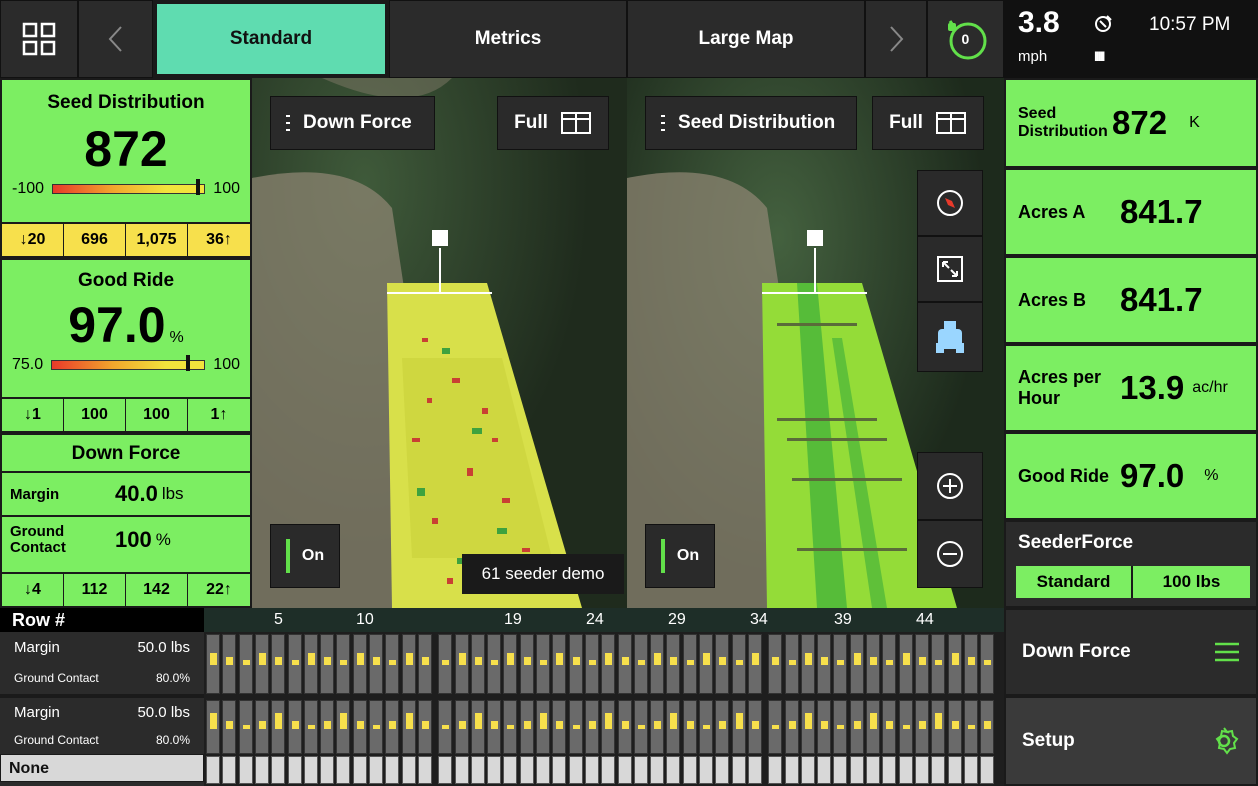  What do you see at coordinates (115, 39) in the screenshot?
I see `tab-prev-button` at bounding box center [115, 39].